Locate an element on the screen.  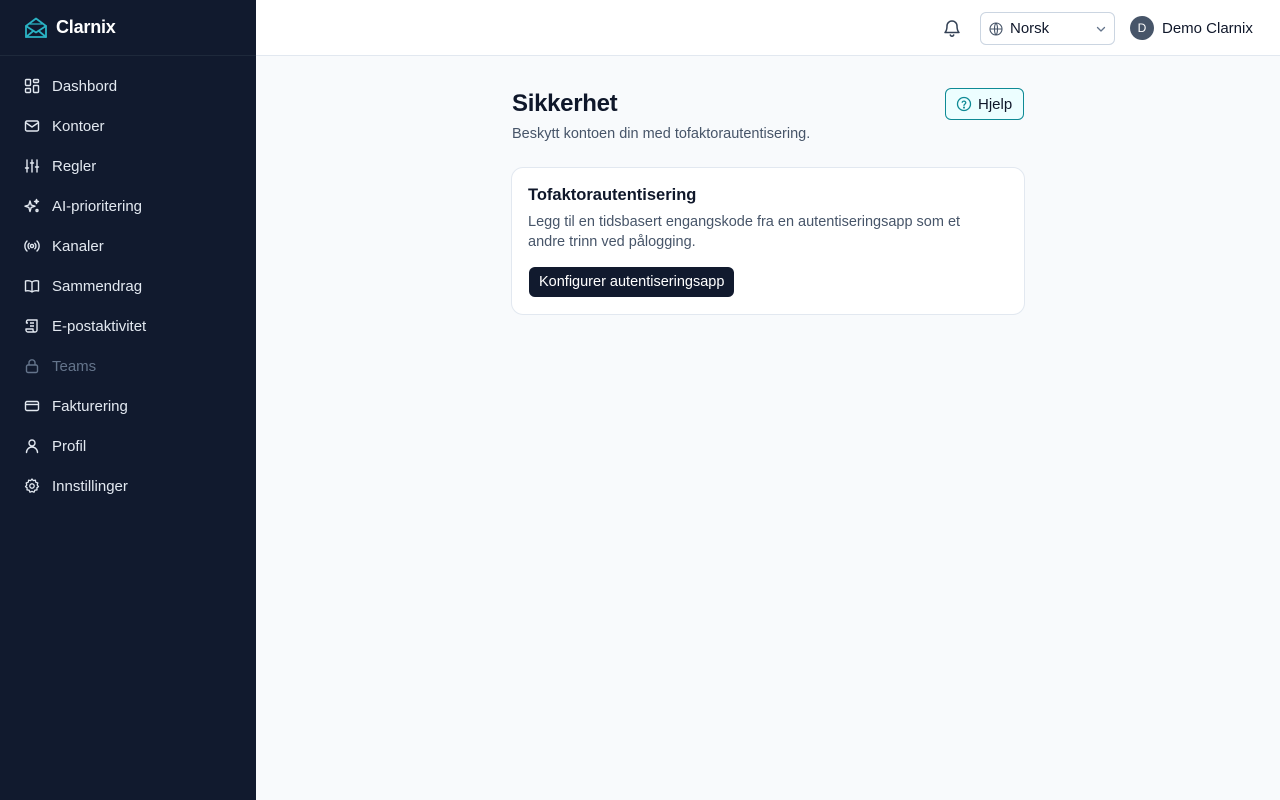
sidebar-item-label: Kanaler is located at coordinates (78, 246).